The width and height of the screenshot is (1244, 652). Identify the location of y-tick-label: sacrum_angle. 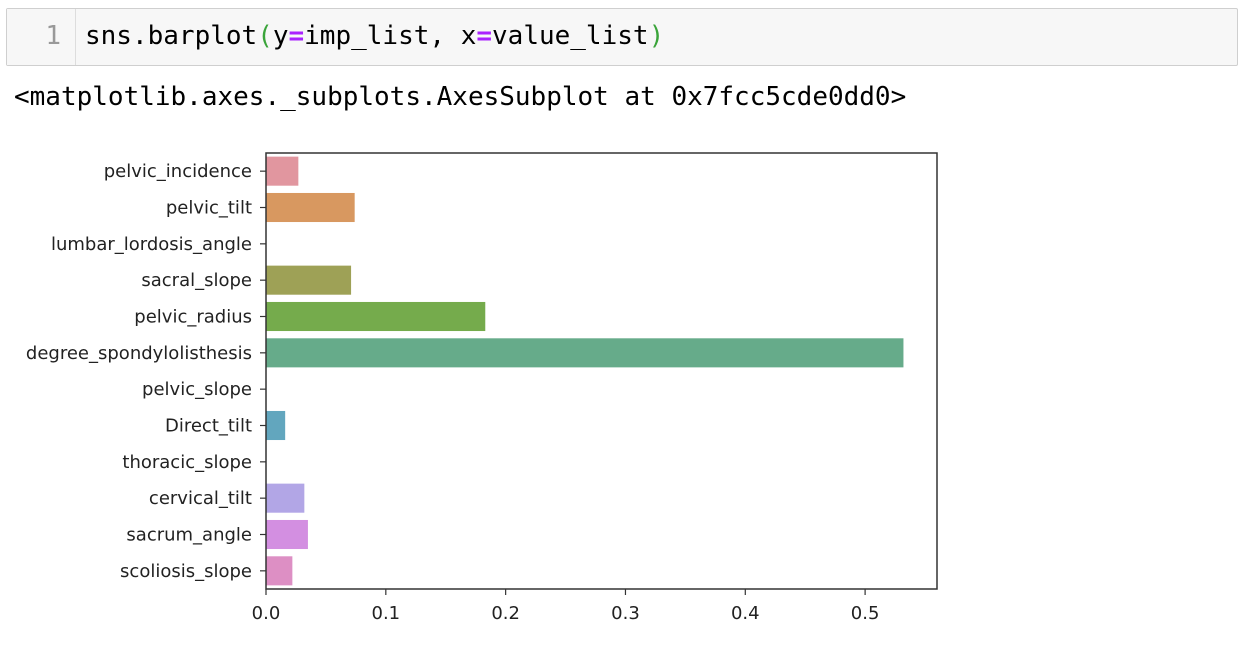
(189, 535).